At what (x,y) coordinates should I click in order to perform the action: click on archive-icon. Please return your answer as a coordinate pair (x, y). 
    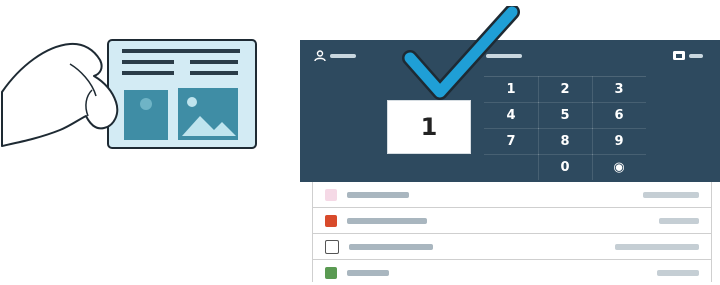
    Looking at the image, I should click on (332, 246).